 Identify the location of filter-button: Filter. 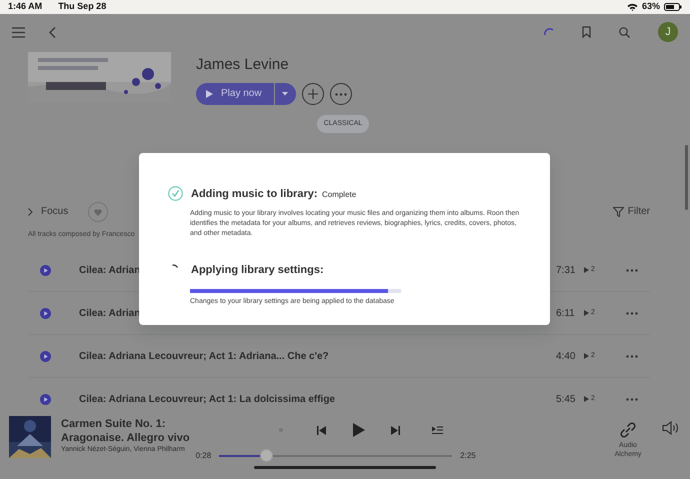
(631, 212).